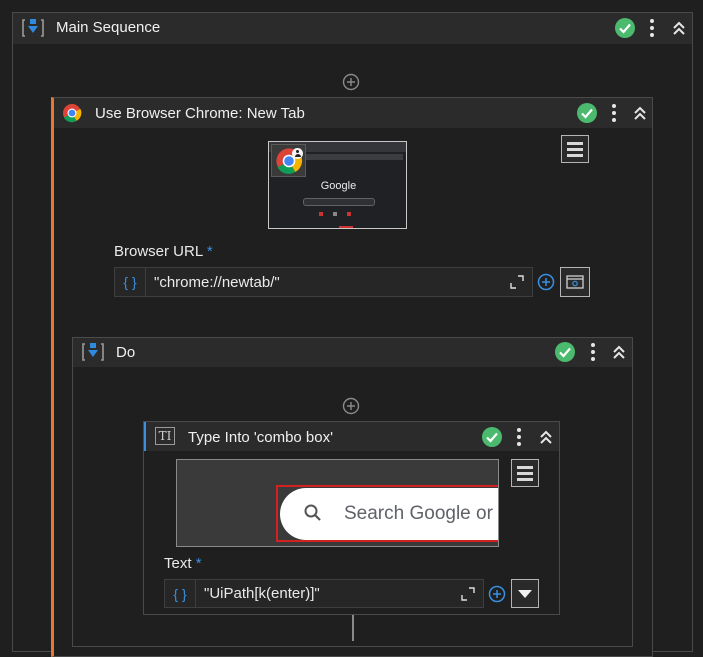 Image resolution: width=703 pixels, height=657 pixels. I want to click on search-icon, so click(312, 512).